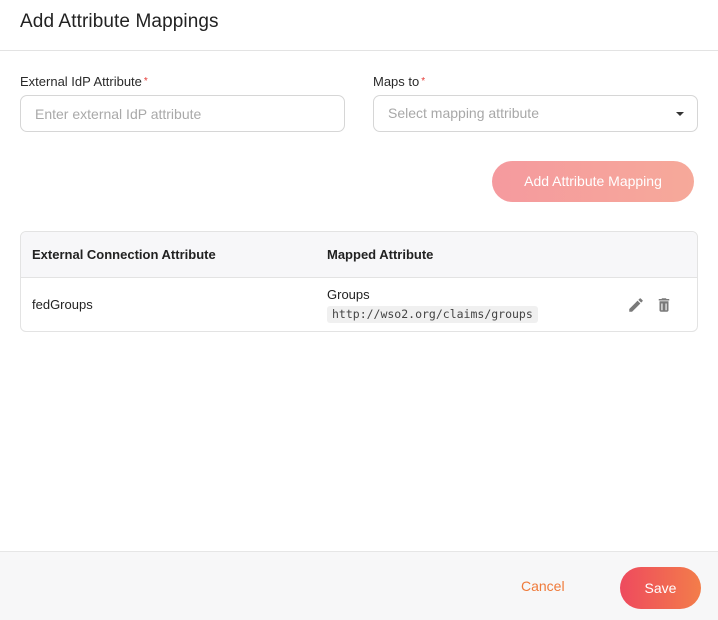 The height and width of the screenshot is (620, 718). I want to click on maps-to-placeholder: Select mapping attribute, so click(463, 113).